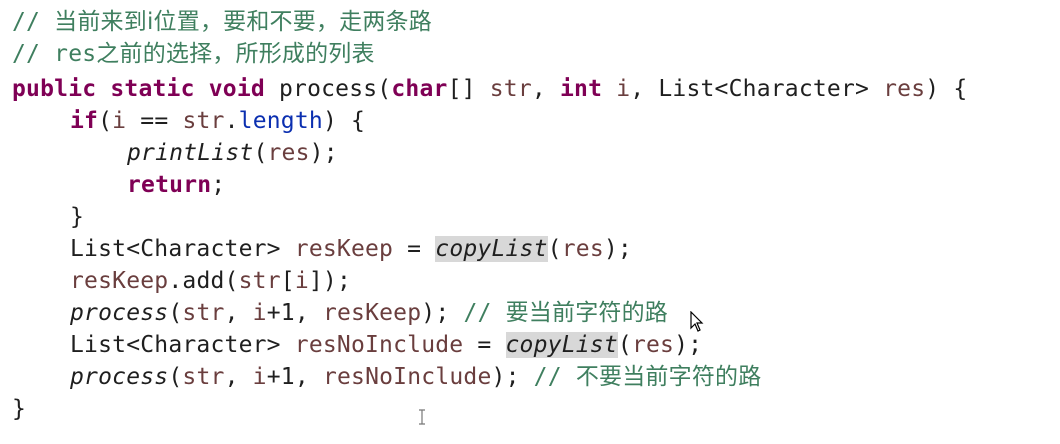 The image size is (1060, 444). I want to click on code-token: static, so click(152, 89).